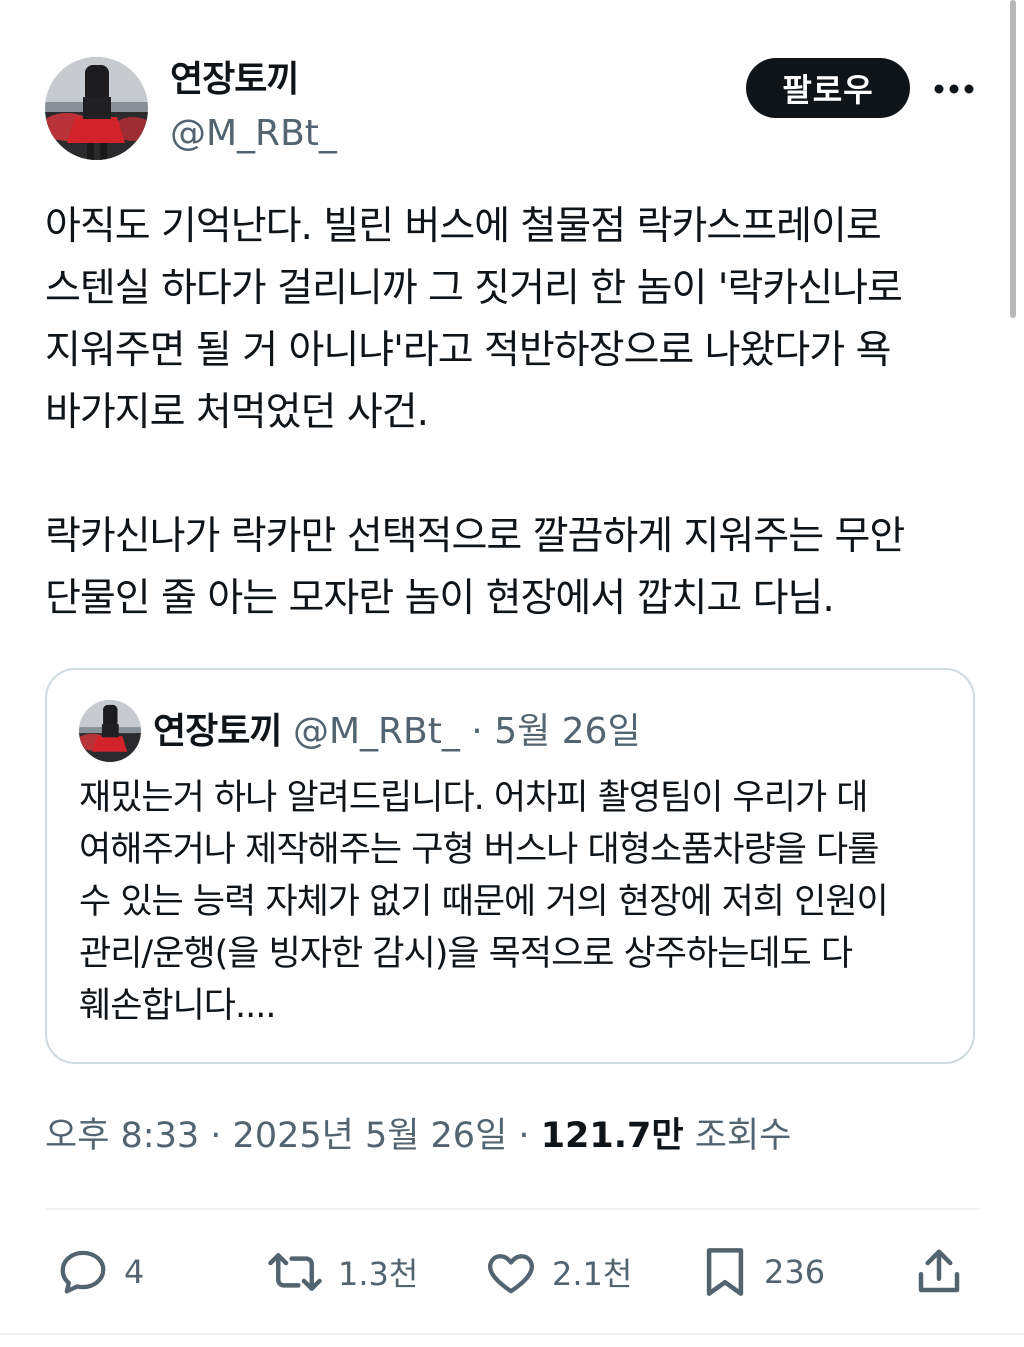  I want to click on more-horizontal-icon, so click(954, 89).